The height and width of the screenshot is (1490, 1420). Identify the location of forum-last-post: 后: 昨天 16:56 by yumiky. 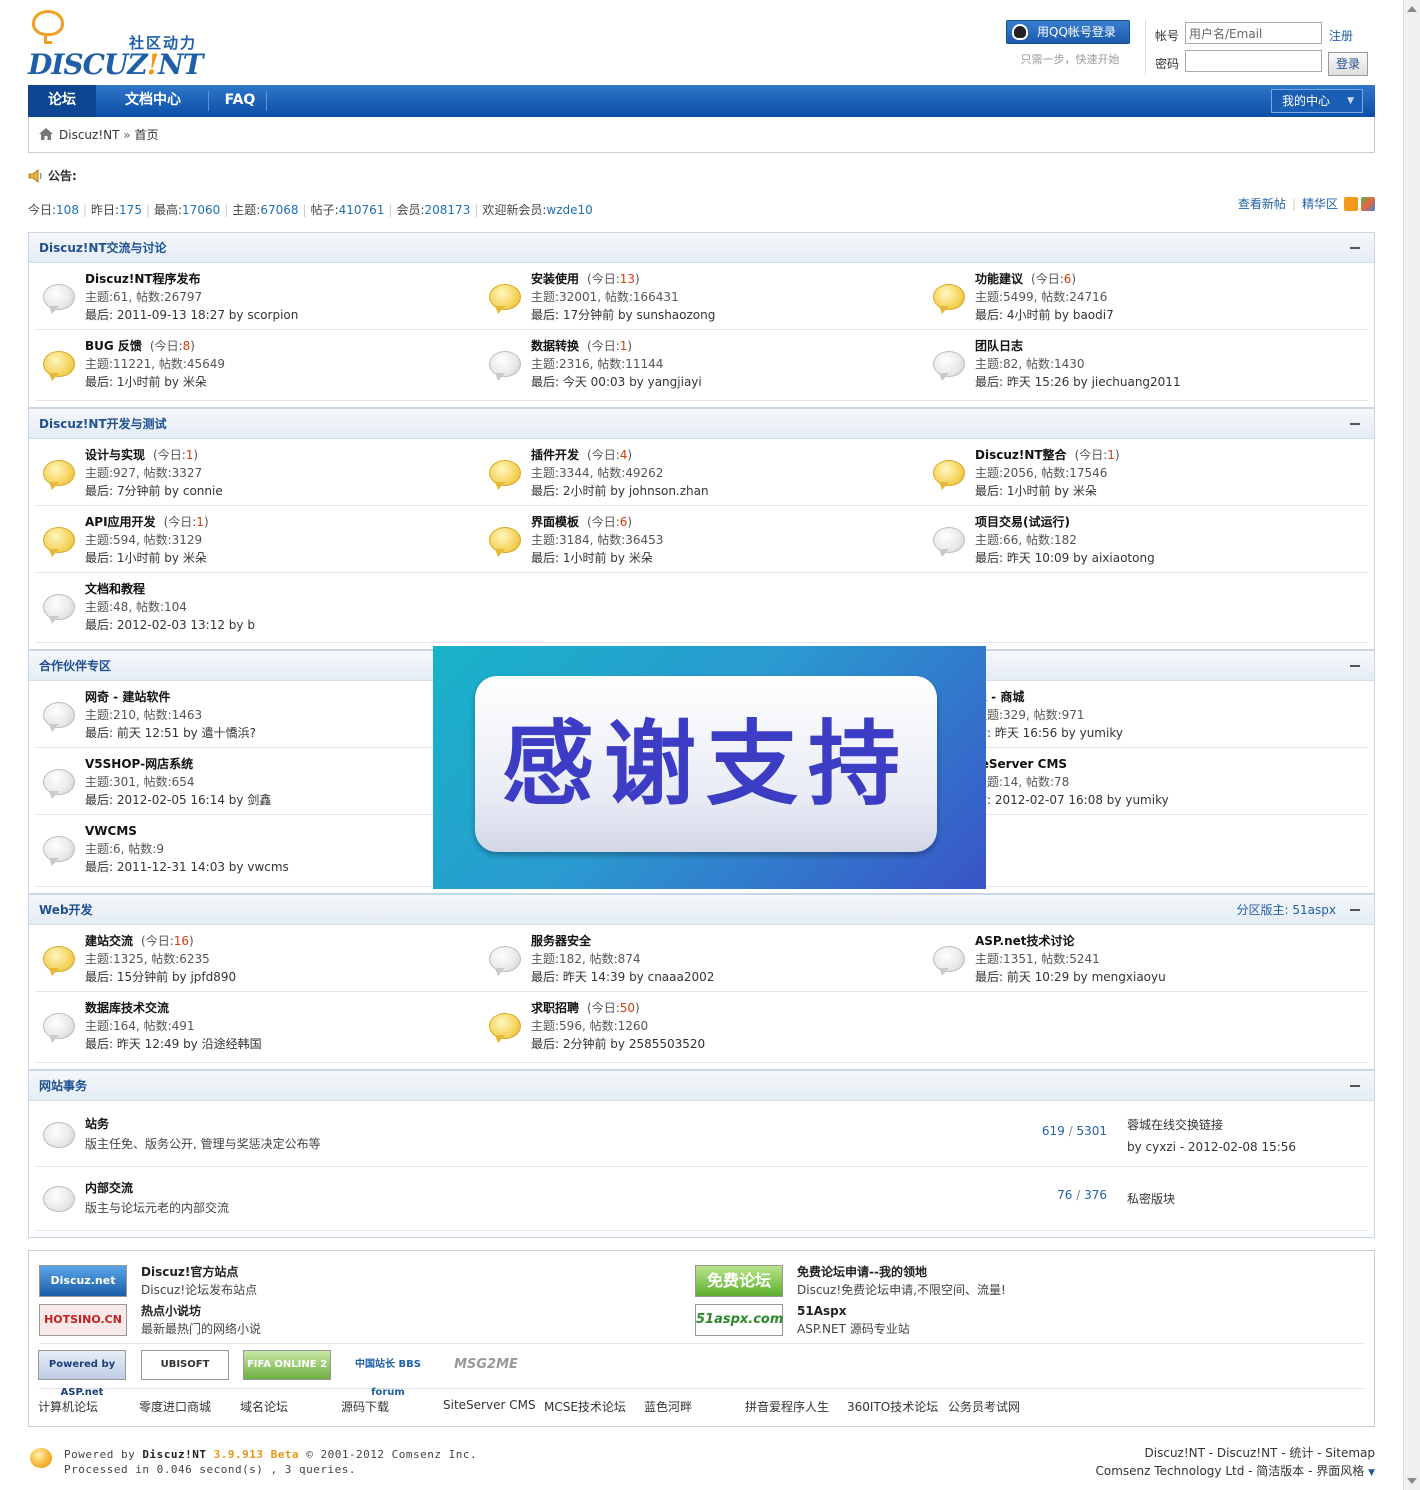
(1049, 733).